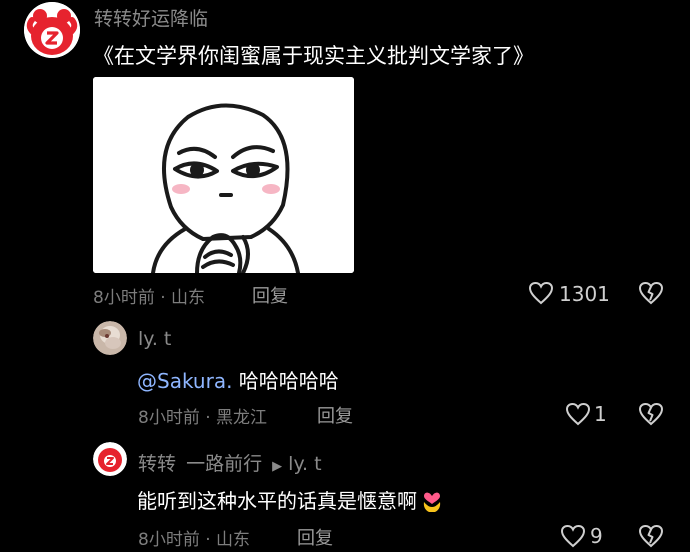  What do you see at coordinates (154, 339) in the screenshot?
I see `reply-1-username: ly. t` at bounding box center [154, 339].